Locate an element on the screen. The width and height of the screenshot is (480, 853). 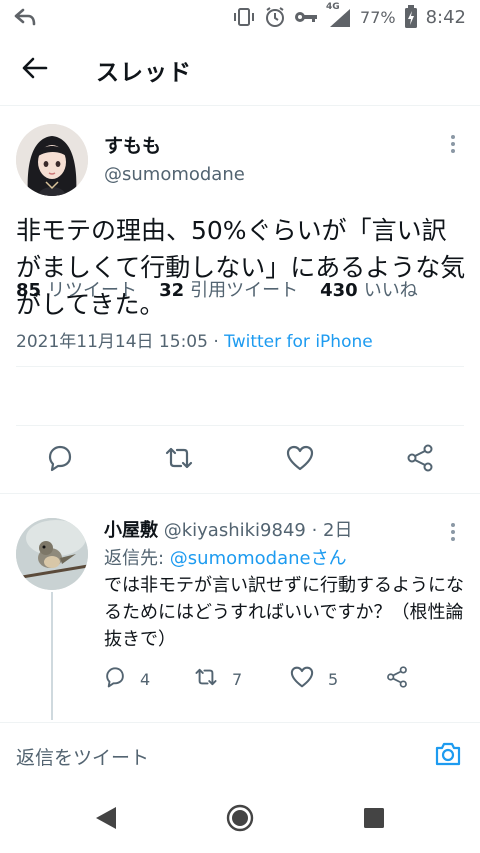
author-handle: @sumomodane is located at coordinates (174, 174).